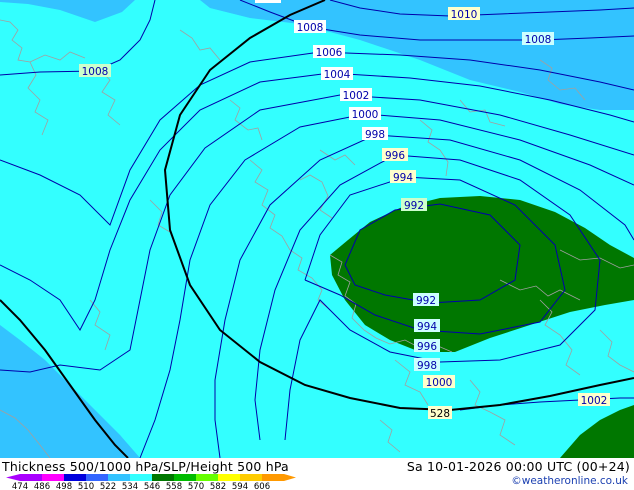 Image resolution: width=634 pixels, height=490 pixels. I want to click on legend-arrow-right, so click(290, 477).